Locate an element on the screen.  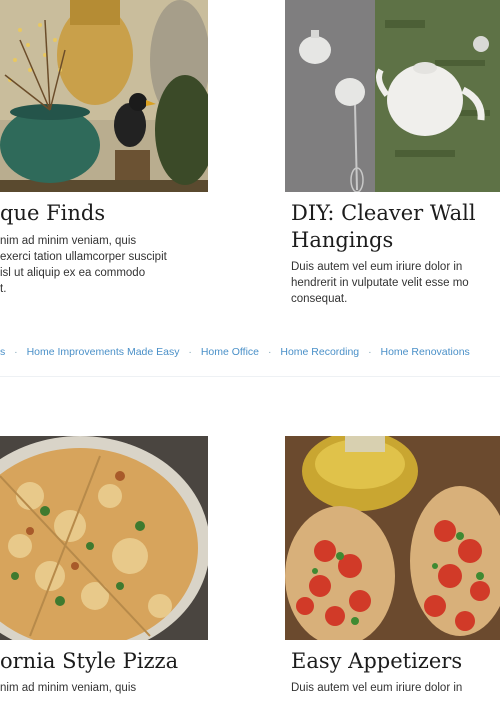
title-line: DIY: Cleaver Wall is located at coordinates (383, 213).